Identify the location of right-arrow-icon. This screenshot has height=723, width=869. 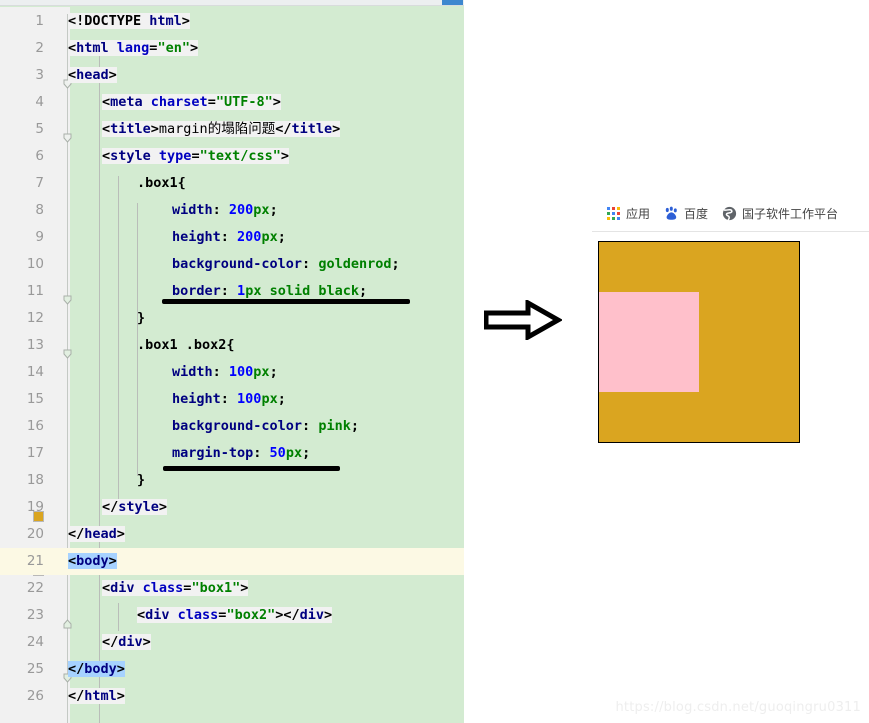
(523, 320).